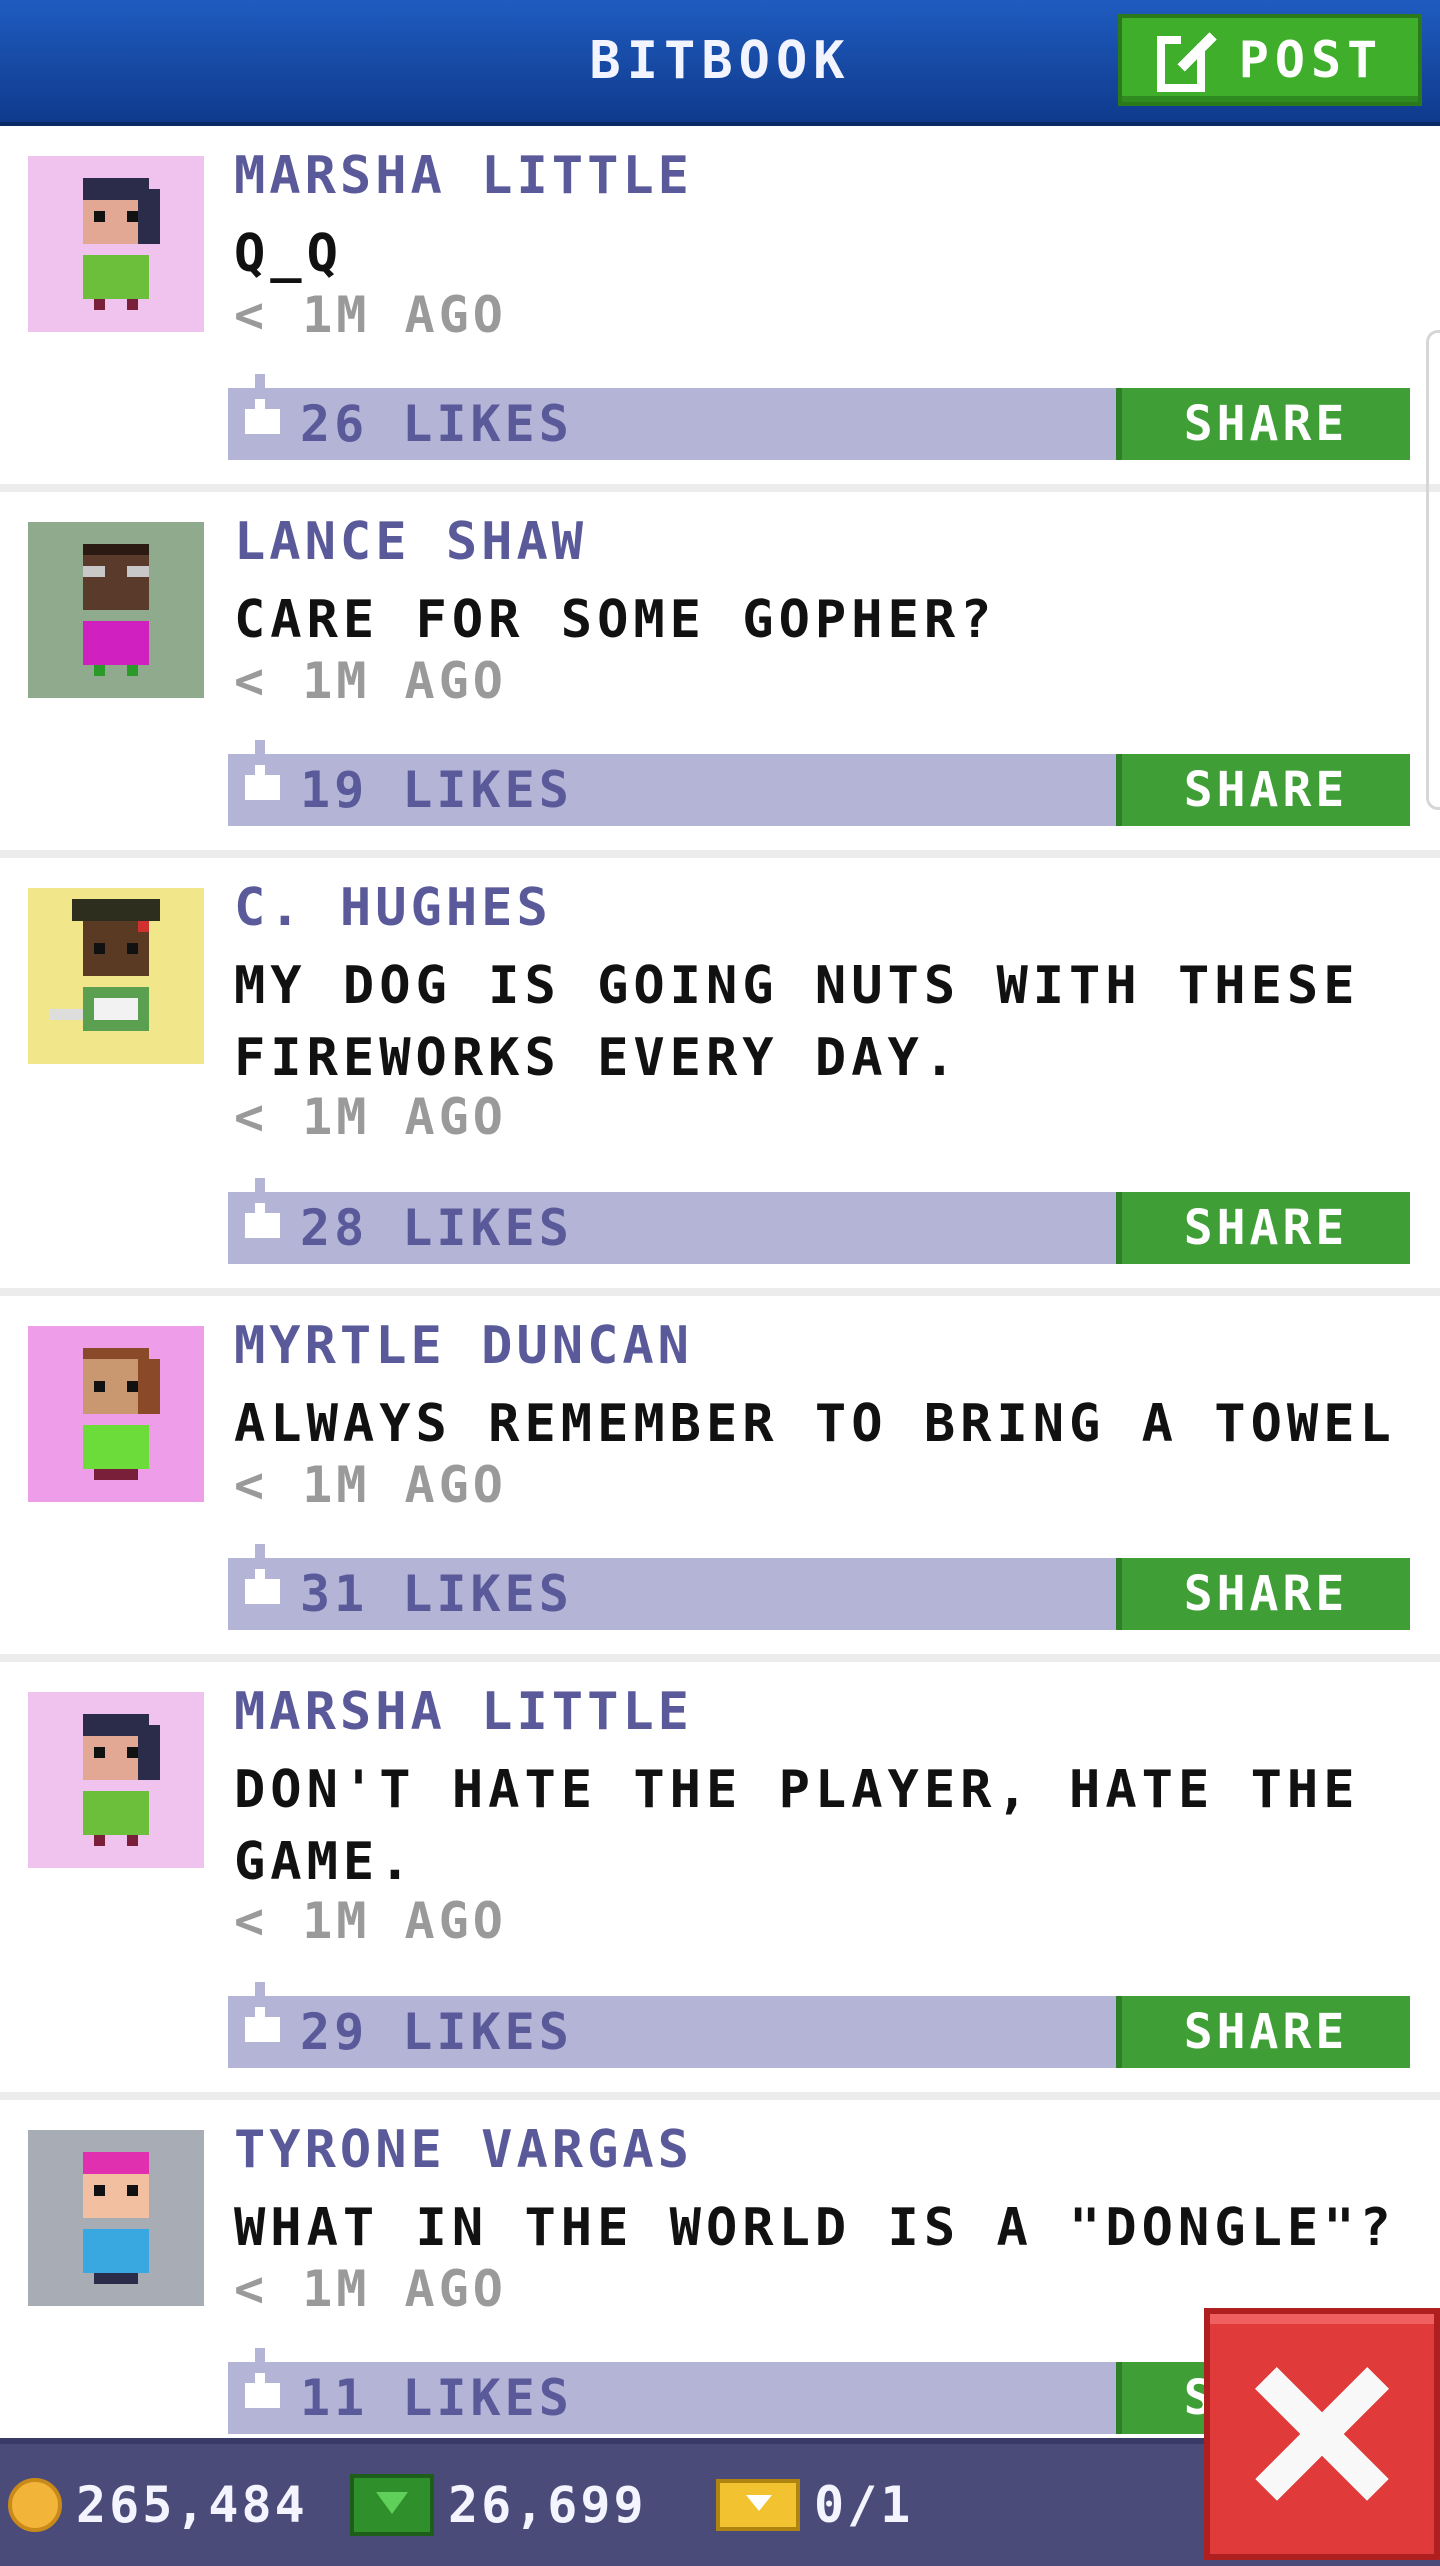  I want to click on close-icon, so click(1322, 2434).